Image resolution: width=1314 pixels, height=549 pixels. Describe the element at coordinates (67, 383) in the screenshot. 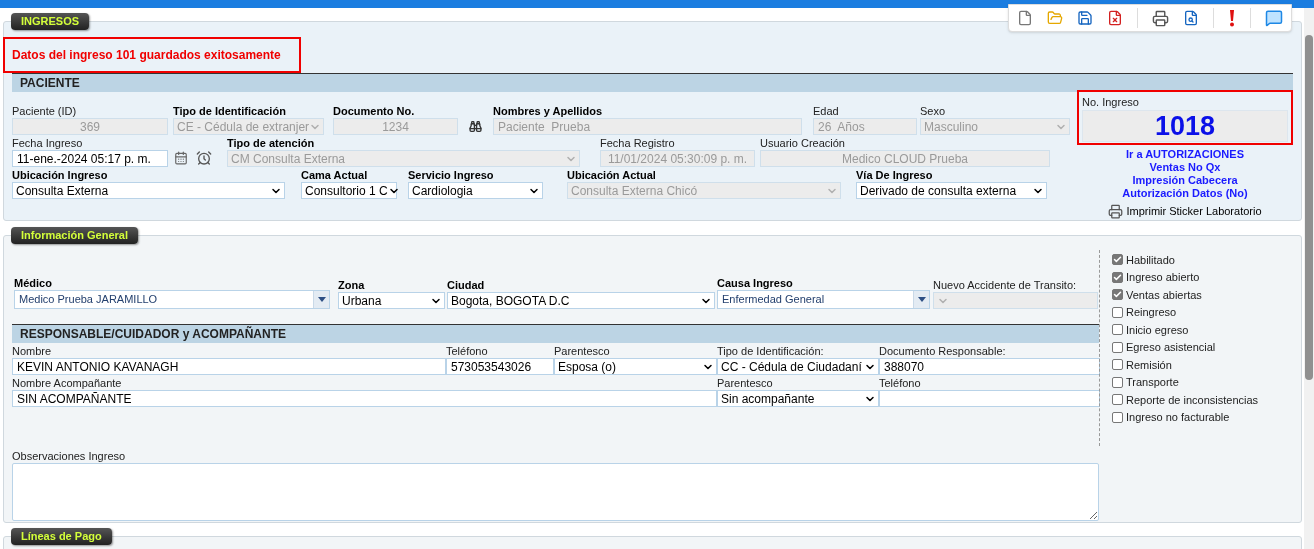

I see `field-label: Nombre Acompañante` at that location.